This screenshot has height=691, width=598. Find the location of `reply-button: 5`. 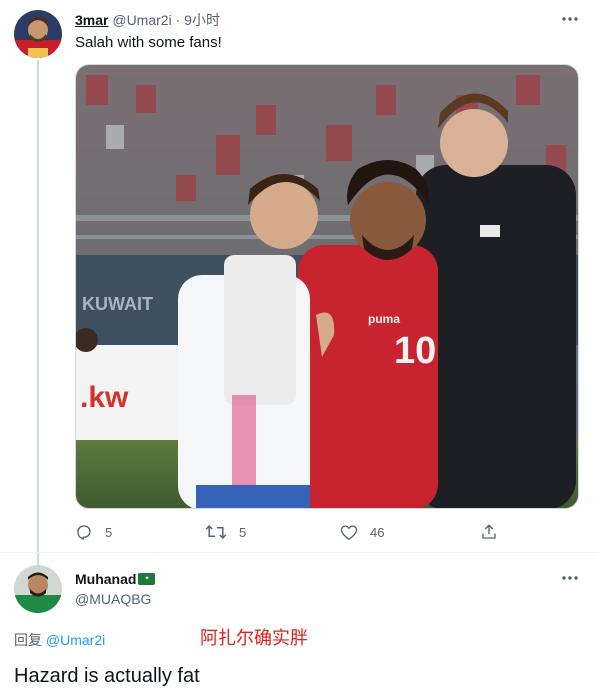

reply-button: 5 is located at coordinates (93, 532).